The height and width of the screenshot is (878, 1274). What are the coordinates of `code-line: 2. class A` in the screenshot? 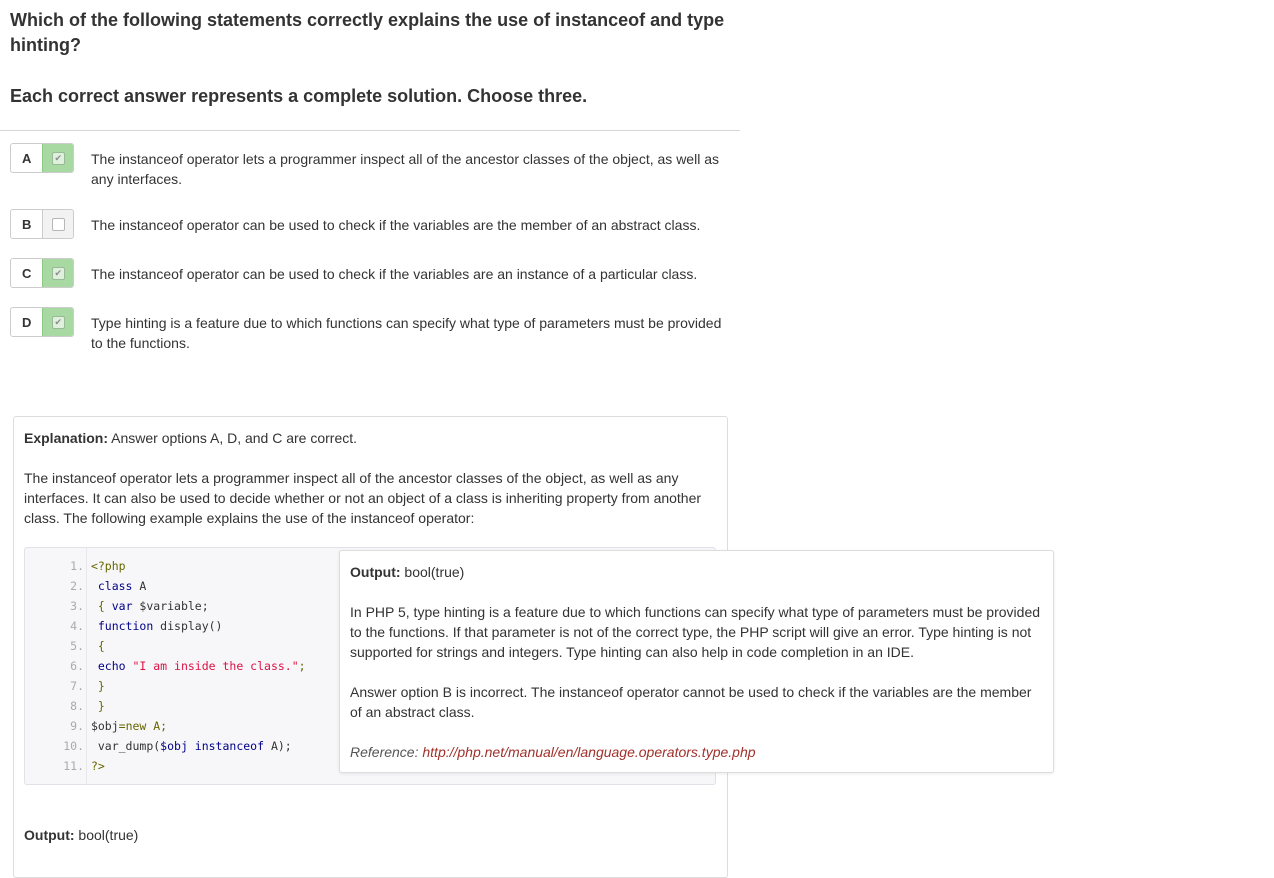 It's located at (85, 586).